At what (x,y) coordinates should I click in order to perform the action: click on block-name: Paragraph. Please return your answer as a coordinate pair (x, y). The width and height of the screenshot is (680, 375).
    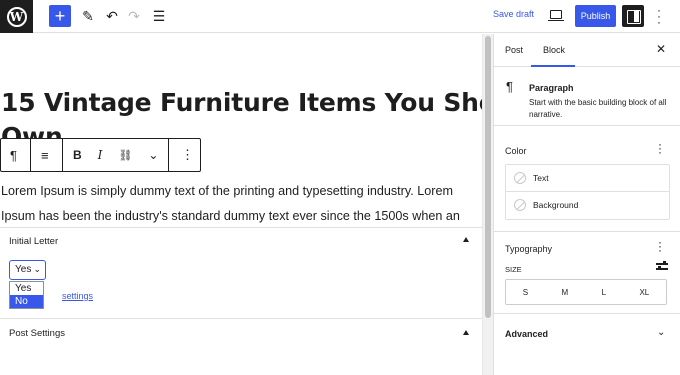
    Looking at the image, I should click on (551, 88).